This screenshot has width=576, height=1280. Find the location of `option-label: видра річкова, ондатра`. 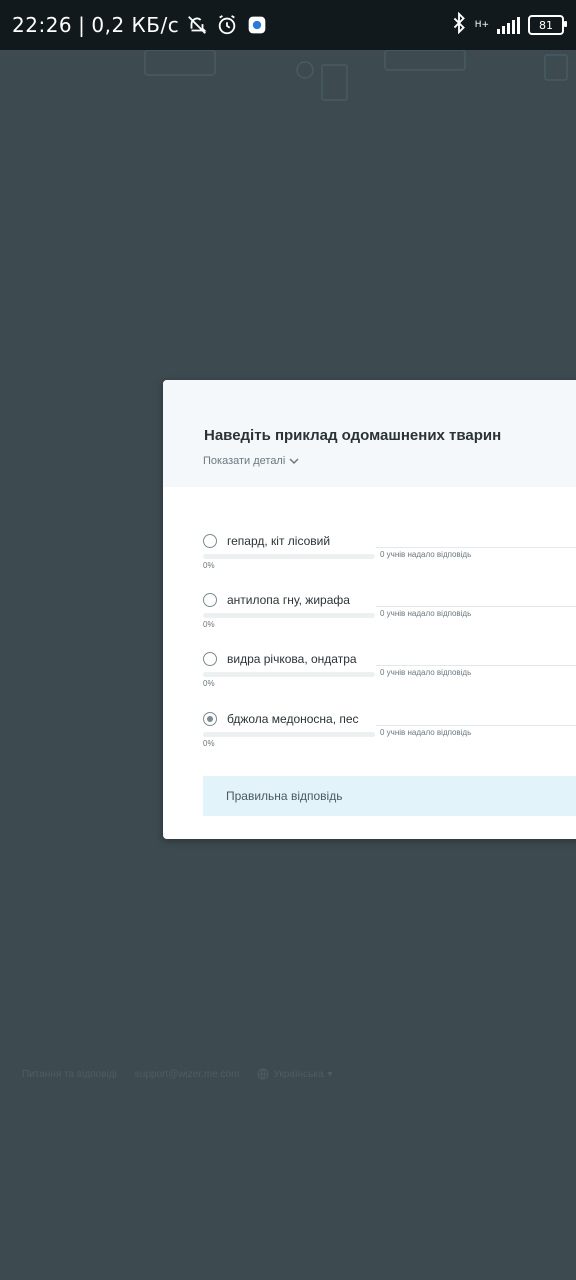

option-label: видра річкова, ондатра is located at coordinates (292, 659).